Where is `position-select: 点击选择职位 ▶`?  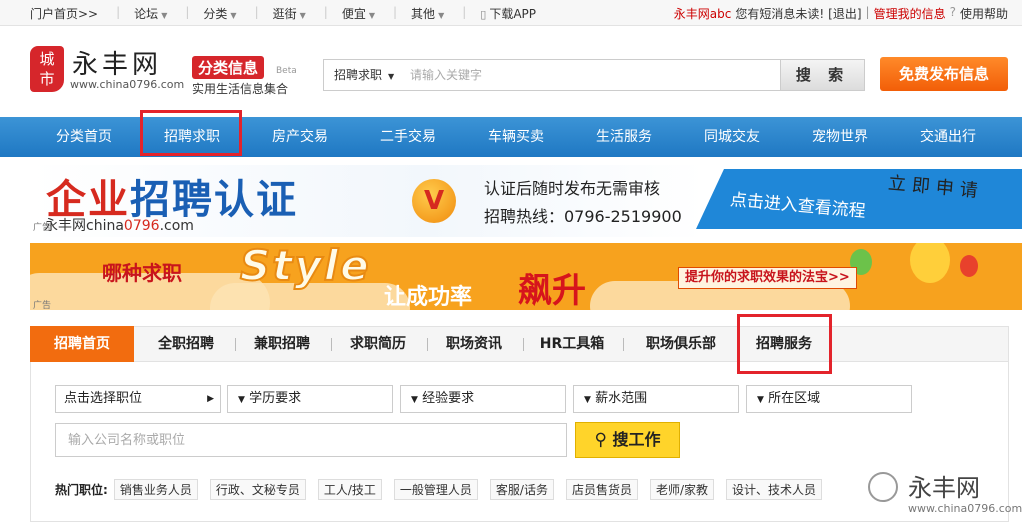
position-select: 点击选择职位 ▶ is located at coordinates (138, 399).